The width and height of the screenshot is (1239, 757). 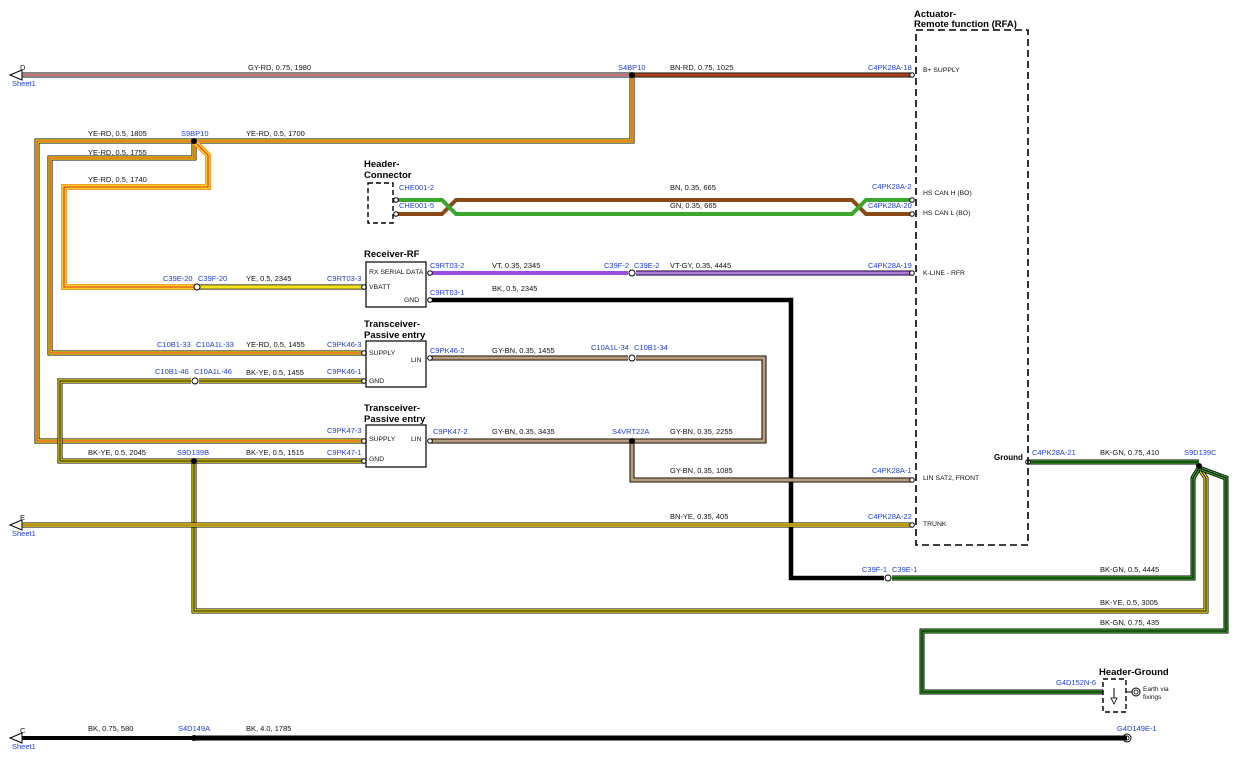 I want to click on connector-label: G4D149E-1, so click(x=1137, y=728).